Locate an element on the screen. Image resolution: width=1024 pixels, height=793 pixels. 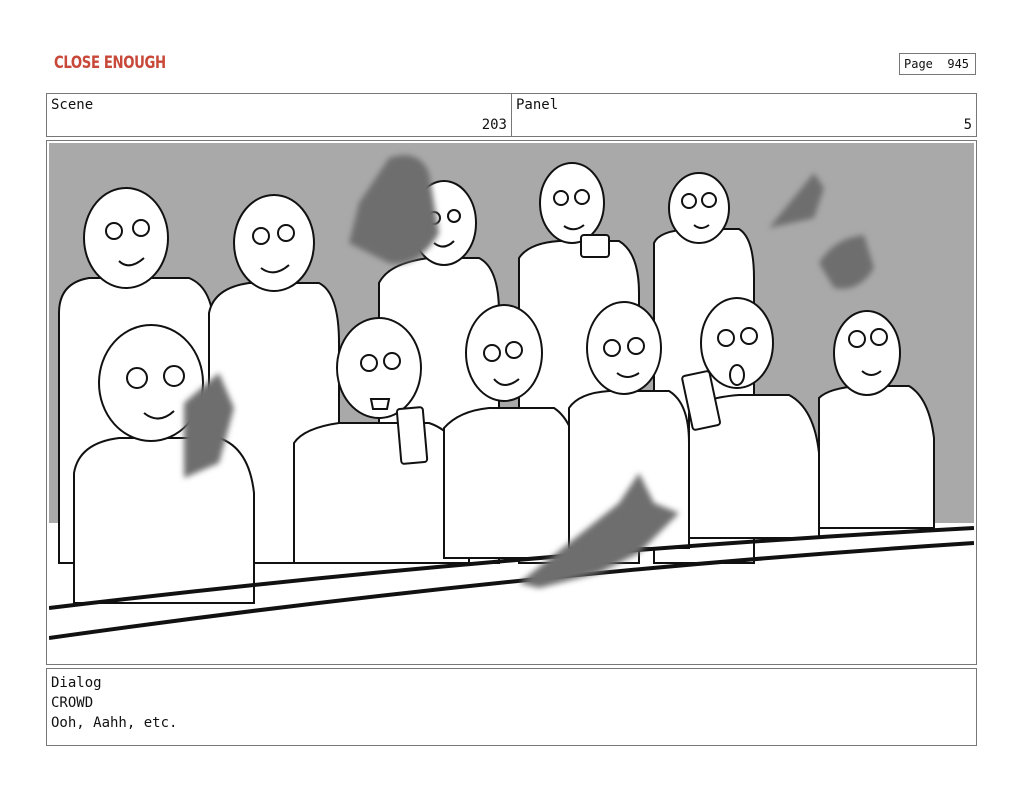
page-label: Page is located at coordinates (918, 64).